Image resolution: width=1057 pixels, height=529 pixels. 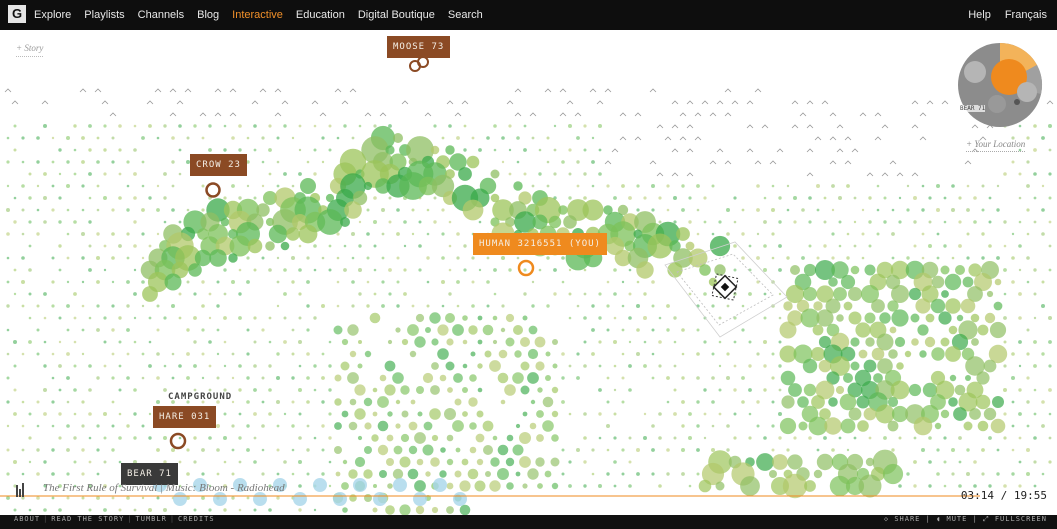 What do you see at coordinates (196, 519) in the screenshot?
I see `credits-link: CREDITS` at bounding box center [196, 519].